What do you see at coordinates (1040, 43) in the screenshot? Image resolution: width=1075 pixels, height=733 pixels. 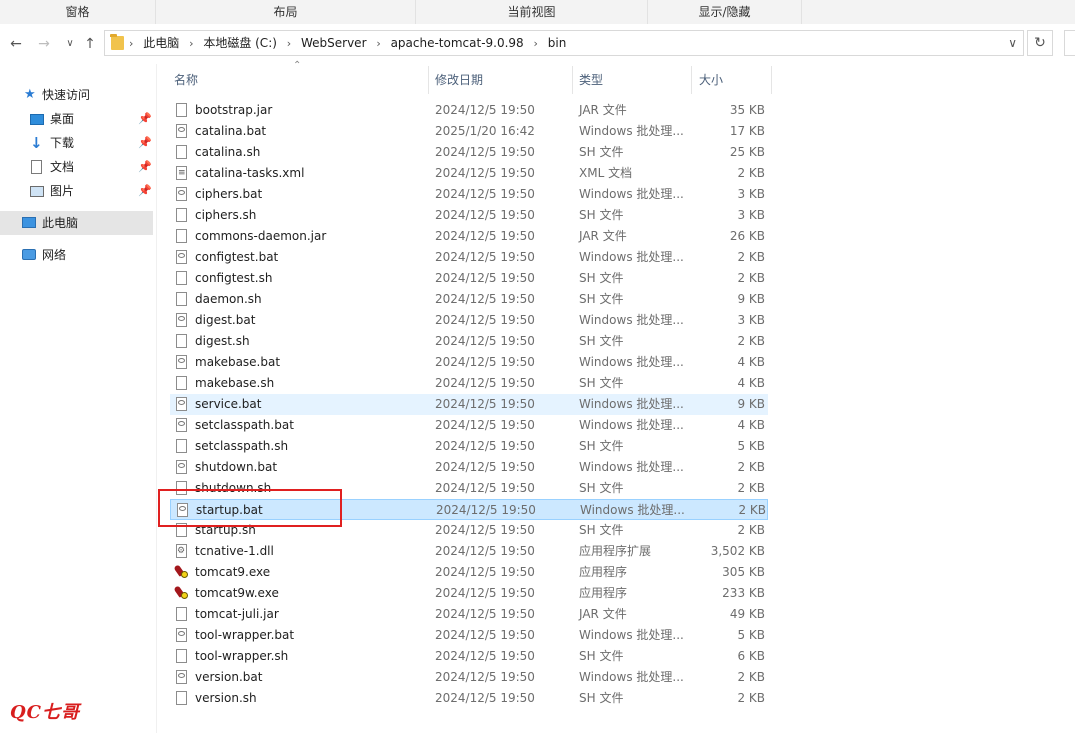 I see `refresh-icon: ↻` at bounding box center [1040, 43].